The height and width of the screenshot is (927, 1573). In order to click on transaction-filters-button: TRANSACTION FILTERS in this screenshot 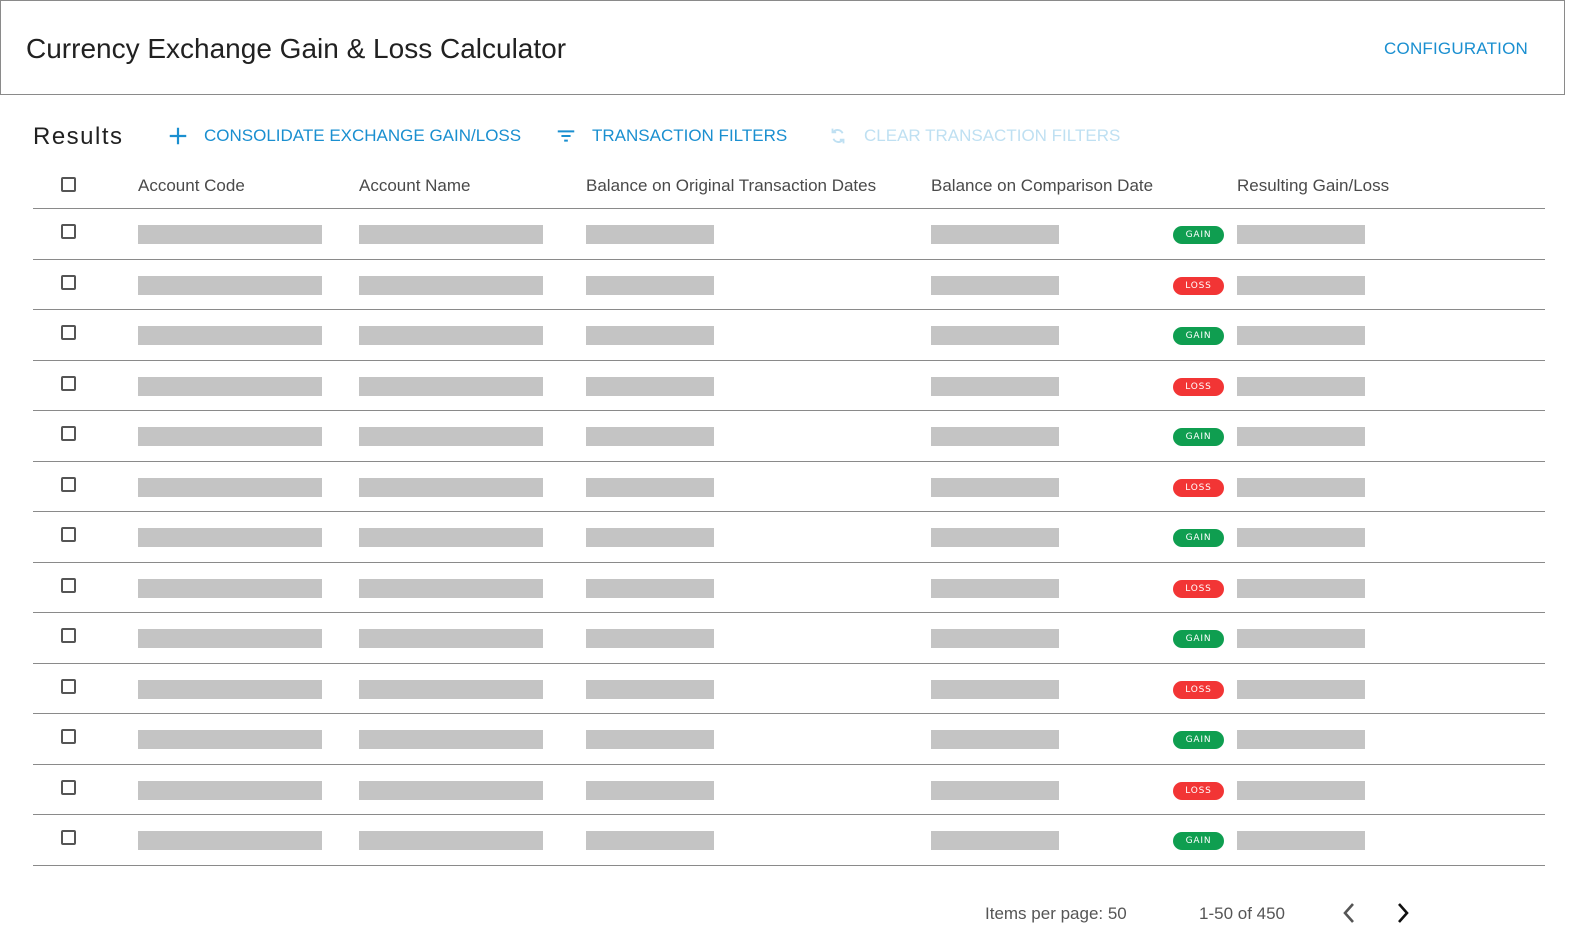, I will do `click(671, 136)`.